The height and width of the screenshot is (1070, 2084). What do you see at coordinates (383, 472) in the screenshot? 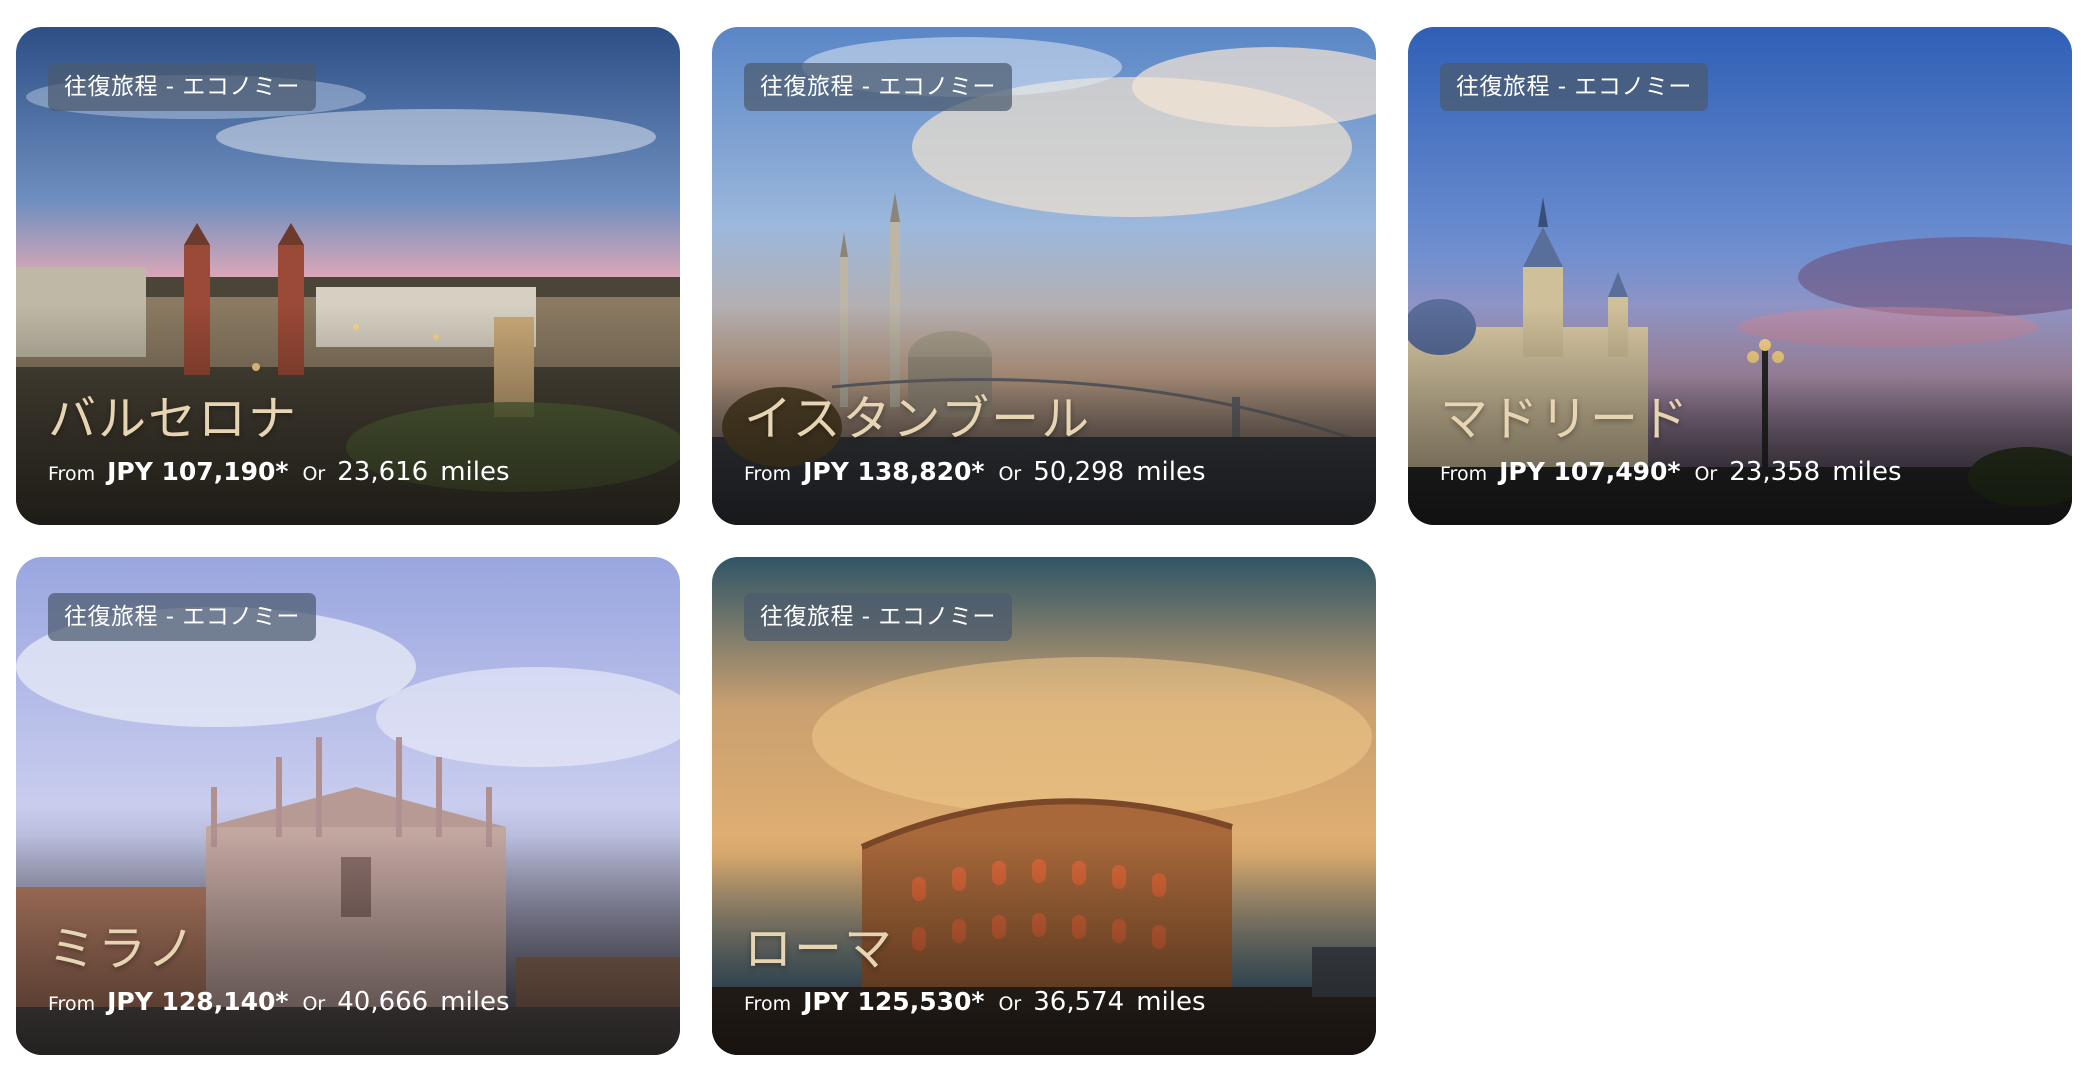
I see `miles-amount: 23,616` at bounding box center [383, 472].